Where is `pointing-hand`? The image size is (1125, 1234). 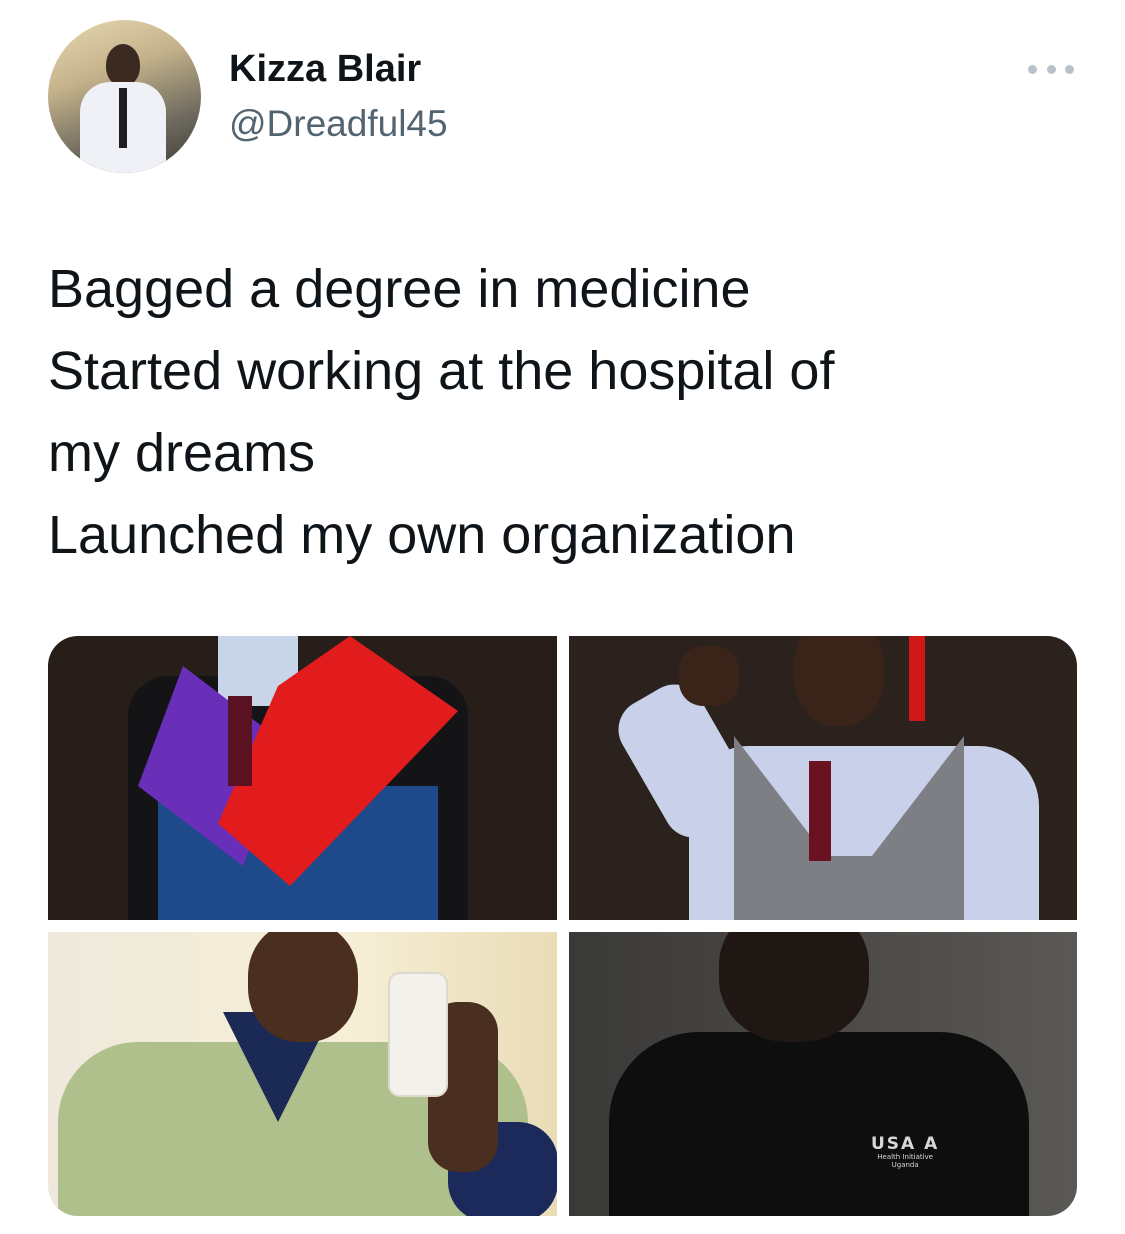 pointing-hand is located at coordinates (709, 676).